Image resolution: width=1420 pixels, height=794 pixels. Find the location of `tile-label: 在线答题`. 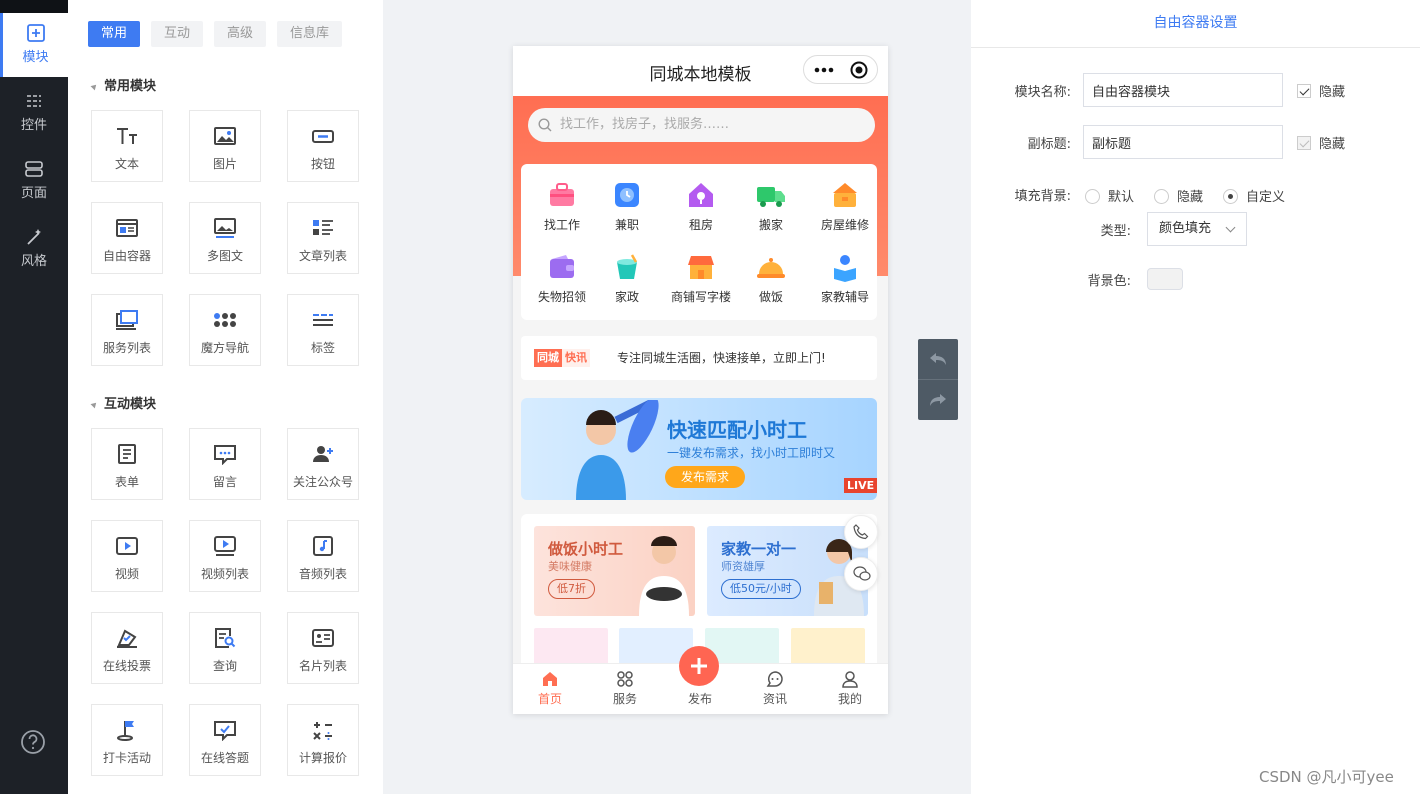

tile-label: 在线答题 is located at coordinates (224, 758).